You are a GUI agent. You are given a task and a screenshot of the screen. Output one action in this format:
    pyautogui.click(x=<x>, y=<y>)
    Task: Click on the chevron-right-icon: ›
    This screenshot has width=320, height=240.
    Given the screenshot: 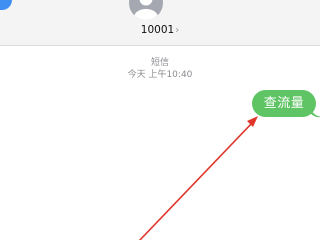 What is the action you would take?
    pyautogui.click(x=177, y=30)
    